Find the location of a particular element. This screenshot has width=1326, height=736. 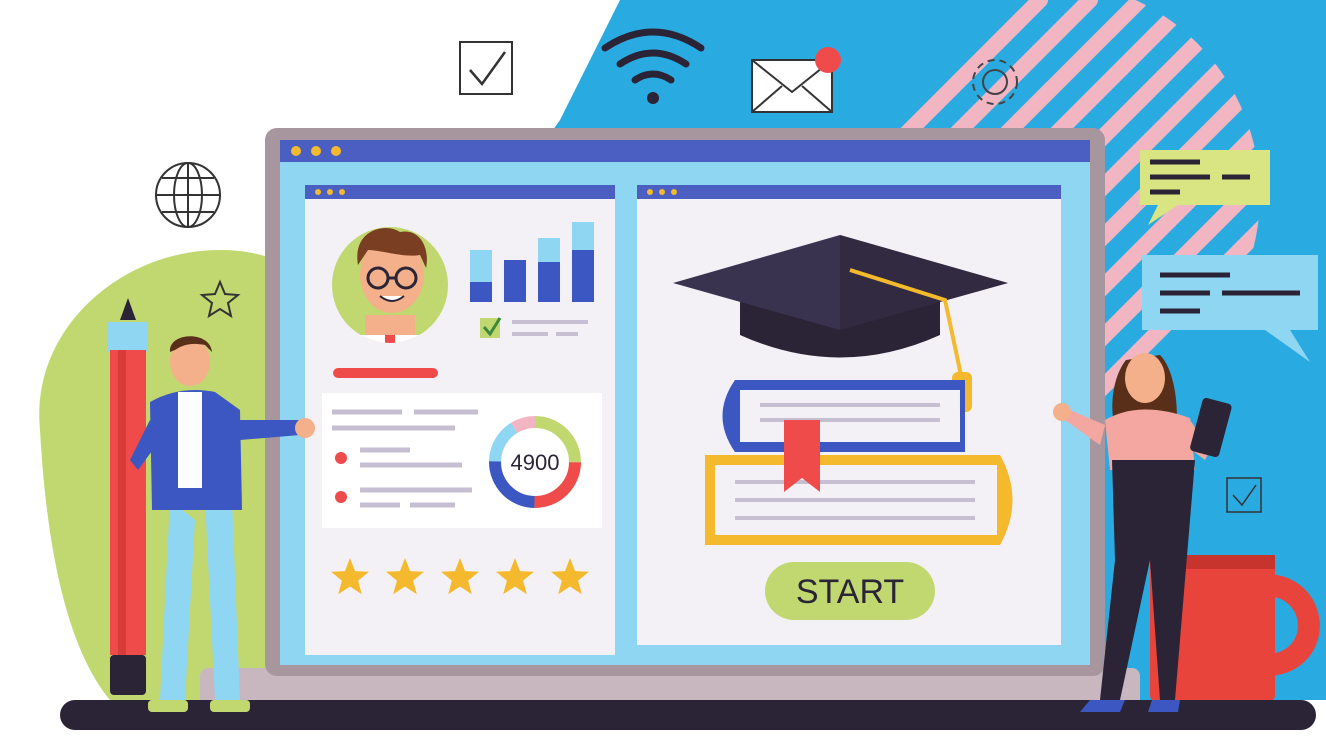

stats-card is located at coordinates (462, 460).